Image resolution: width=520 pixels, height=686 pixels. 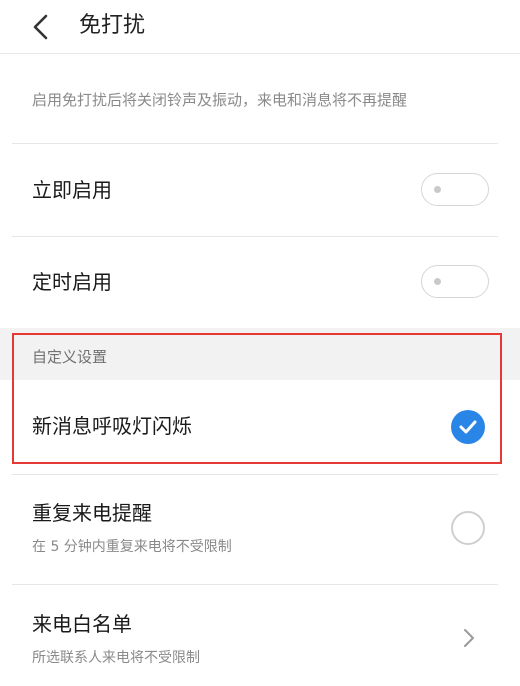 I want to click on repeat-call-subtitle: 在 5 分钟内重复来电将不受限制, so click(x=132, y=547).